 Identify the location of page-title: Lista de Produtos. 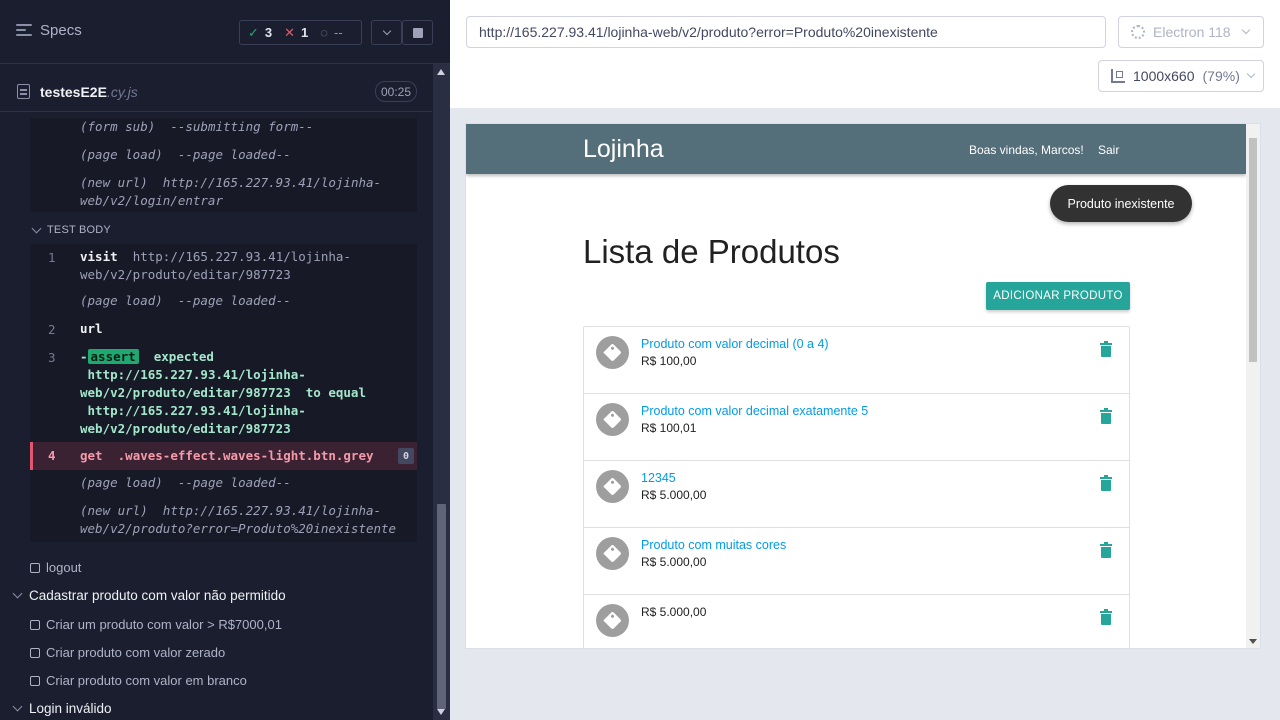
(711, 251).